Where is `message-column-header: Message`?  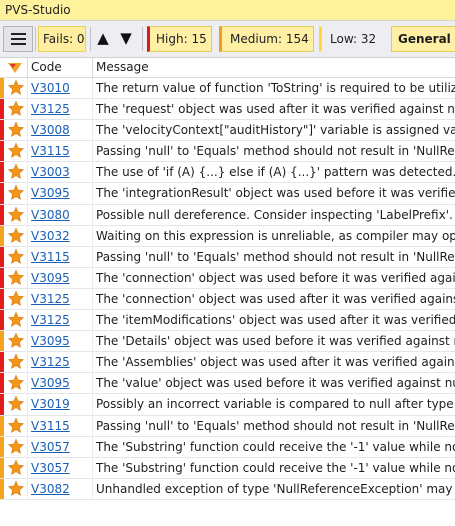
message-column-header: Message is located at coordinates (122, 67).